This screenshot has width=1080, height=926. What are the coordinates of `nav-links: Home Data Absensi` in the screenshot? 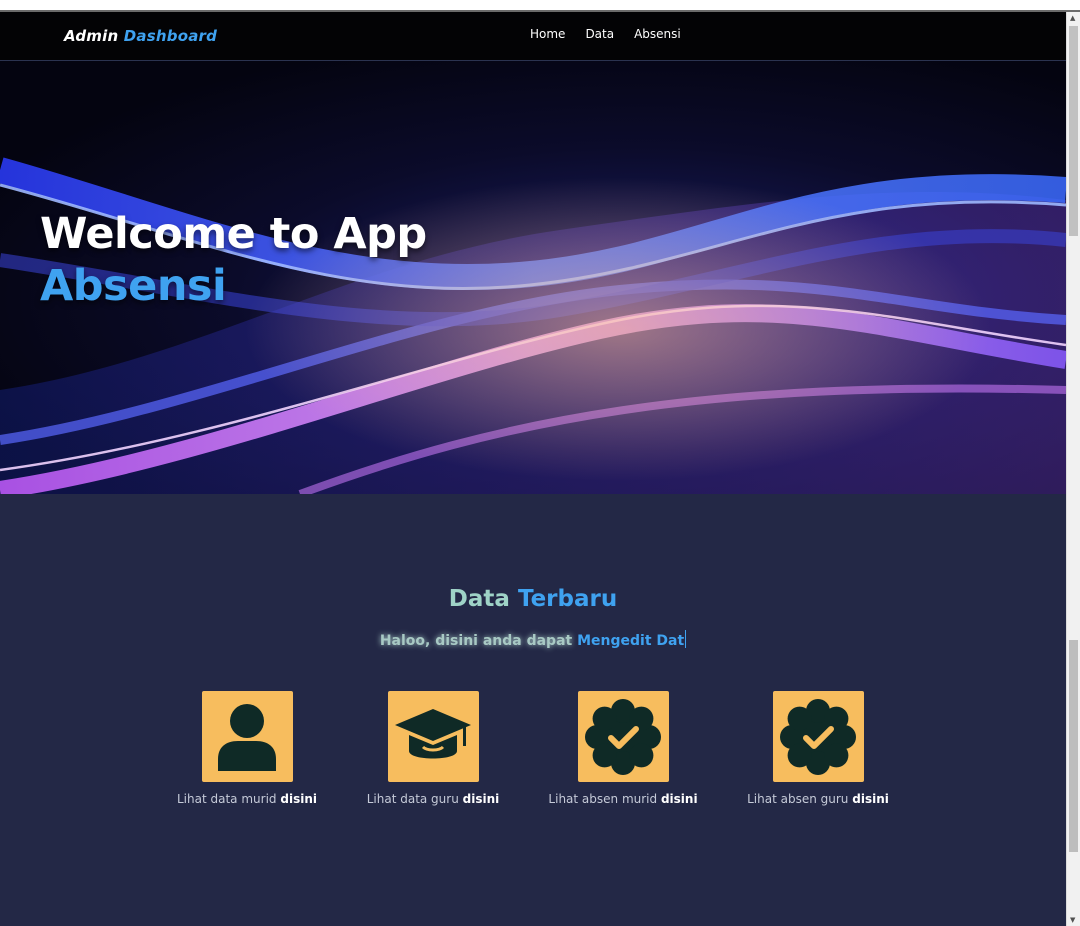 It's located at (605, 34).